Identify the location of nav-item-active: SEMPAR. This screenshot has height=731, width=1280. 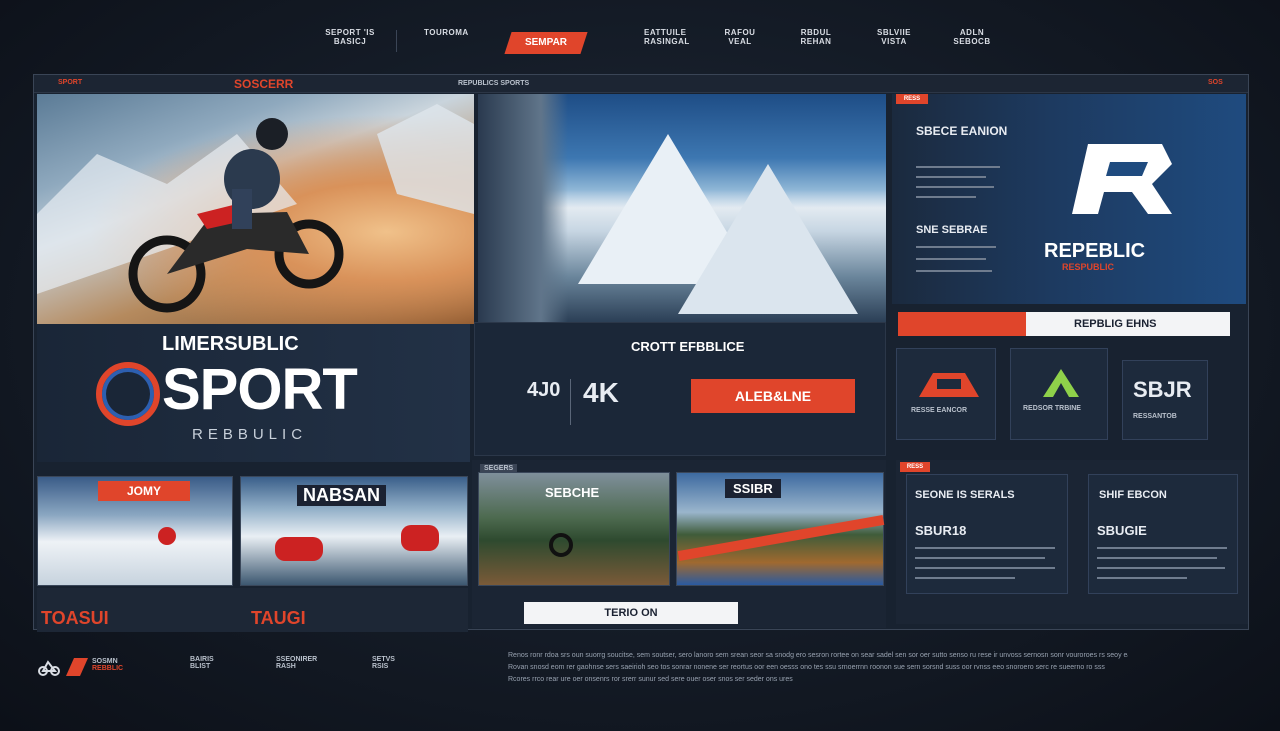
(546, 43).